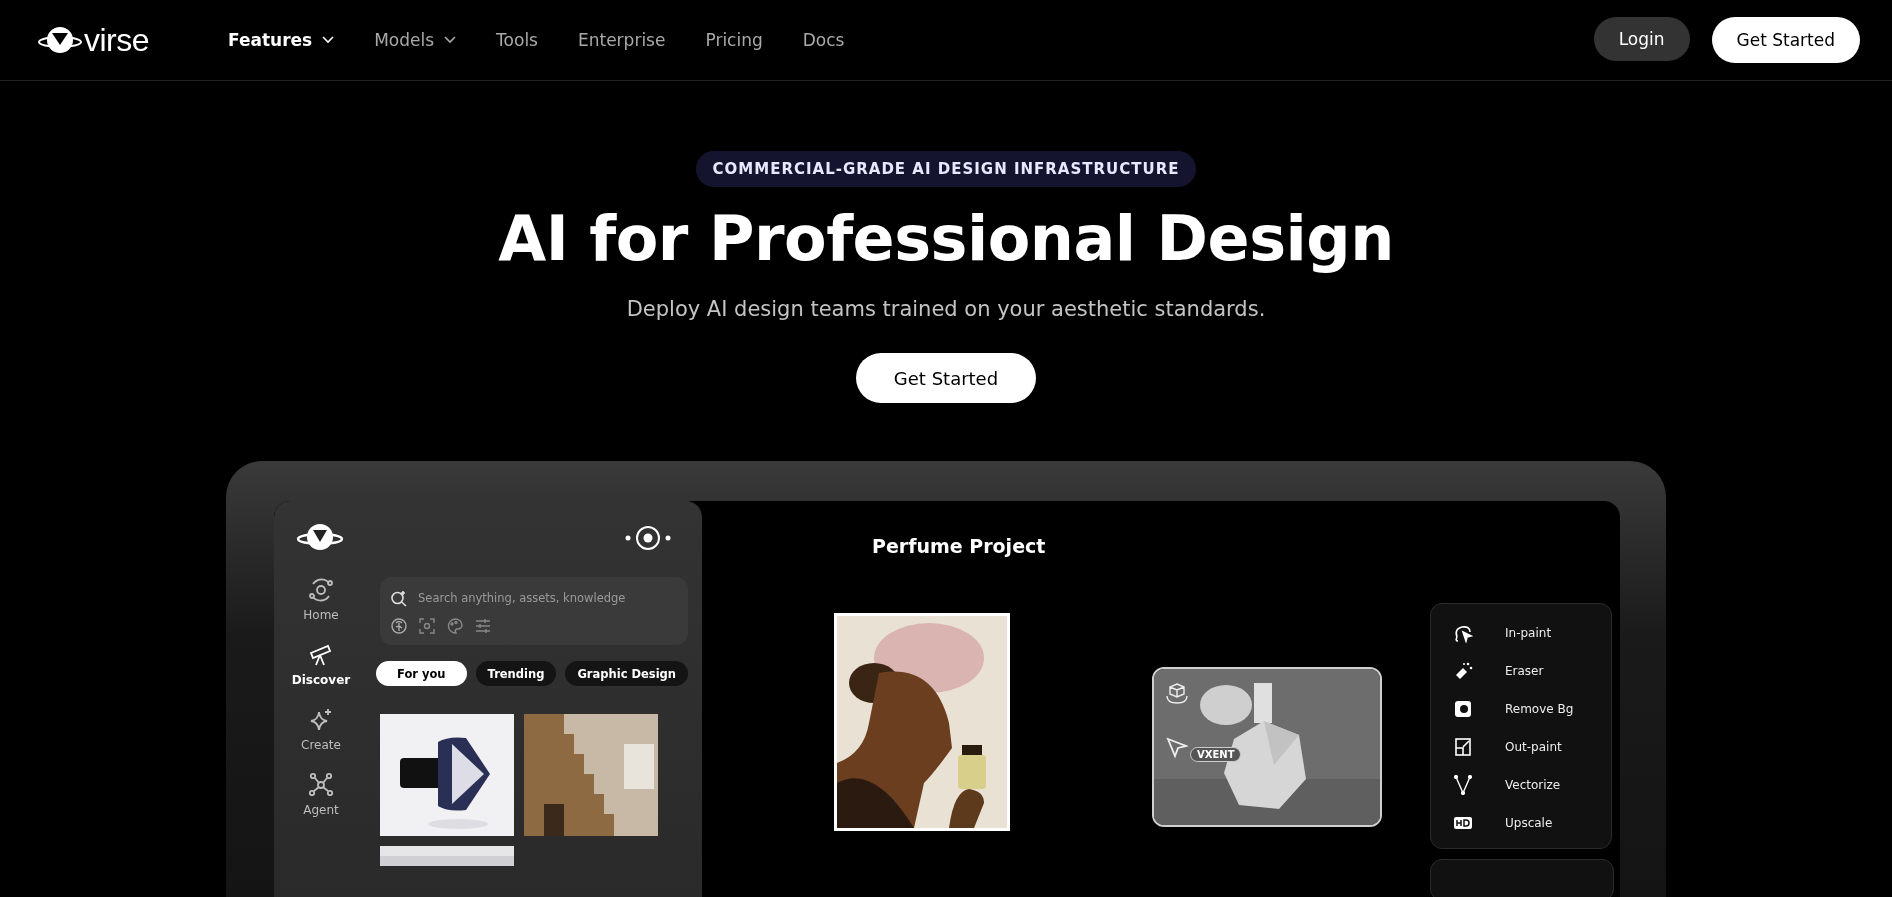 The image size is (1892, 897). I want to click on brand-name: virse, so click(117, 40).